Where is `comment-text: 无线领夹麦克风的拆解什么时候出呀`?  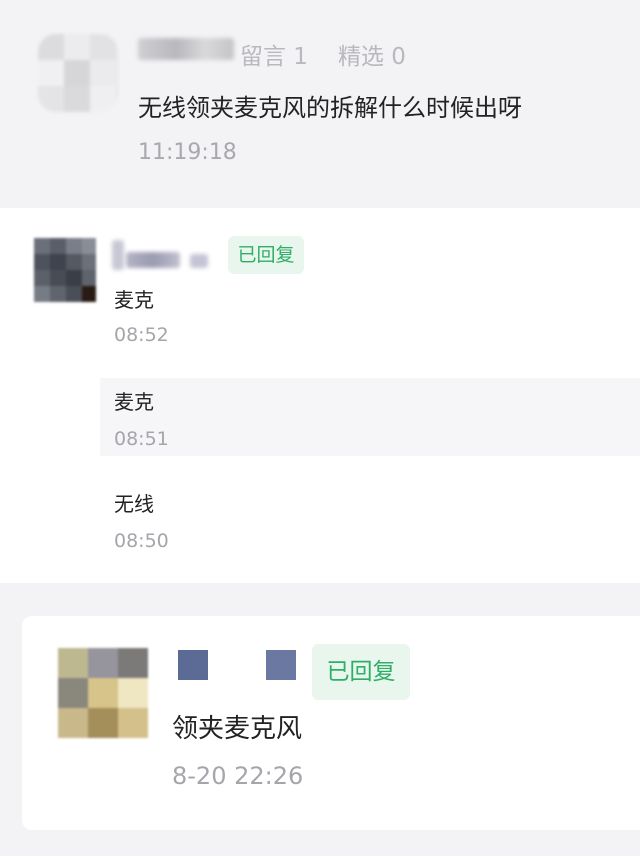
comment-text: 无线领夹麦克风的拆解什么时候出呀 is located at coordinates (330, 108).